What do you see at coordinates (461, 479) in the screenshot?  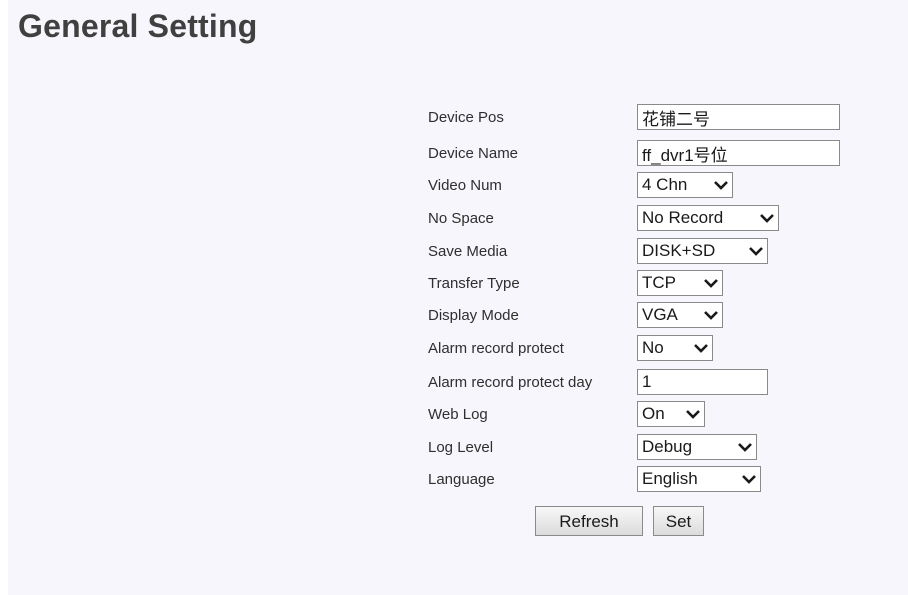 I see `language-label: Language` at bounding box center [461, 479].